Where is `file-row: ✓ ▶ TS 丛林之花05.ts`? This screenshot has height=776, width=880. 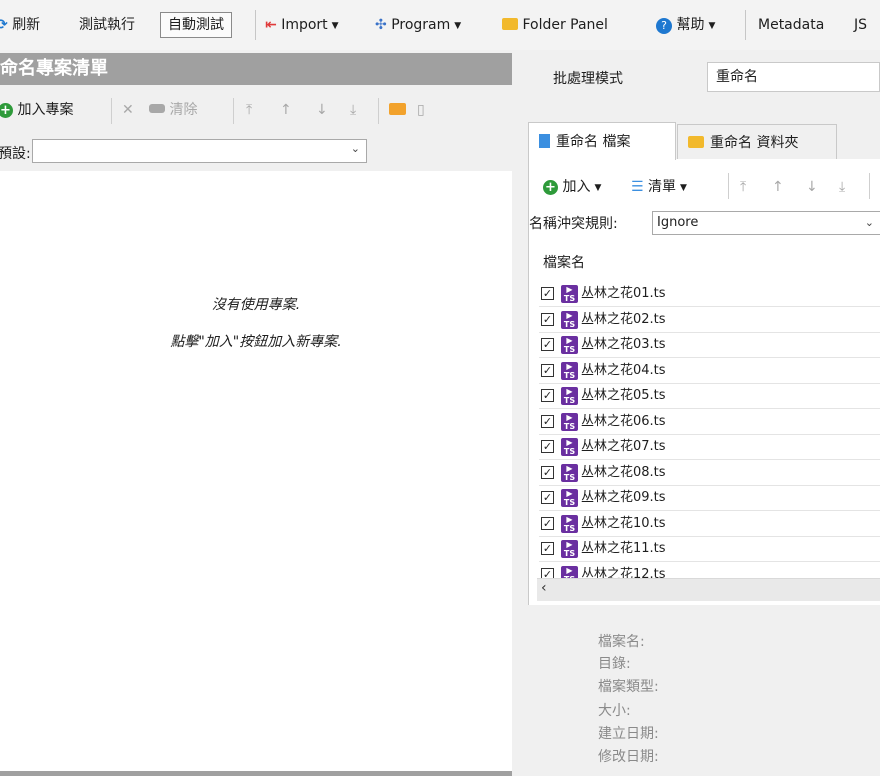 file-row: ✓ ▶ TS 丛林之花05.ts is located at coordinates (709, 396).